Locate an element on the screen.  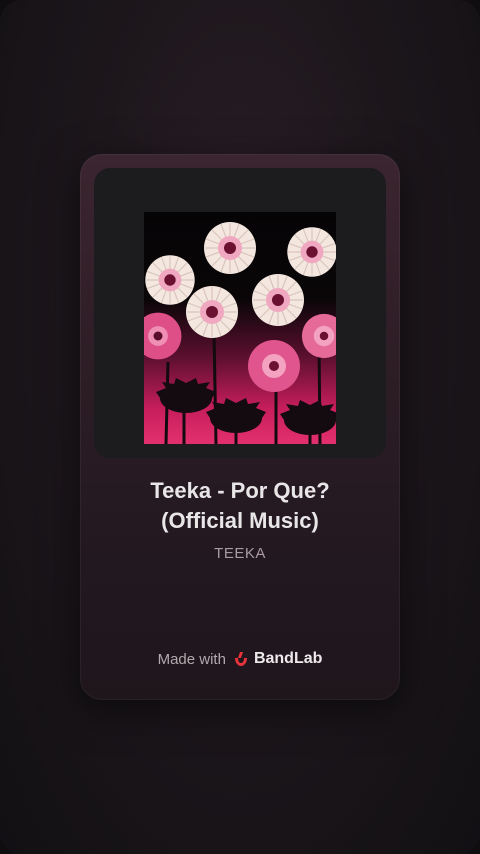
album-artwork is located at coordinates (240, 328).